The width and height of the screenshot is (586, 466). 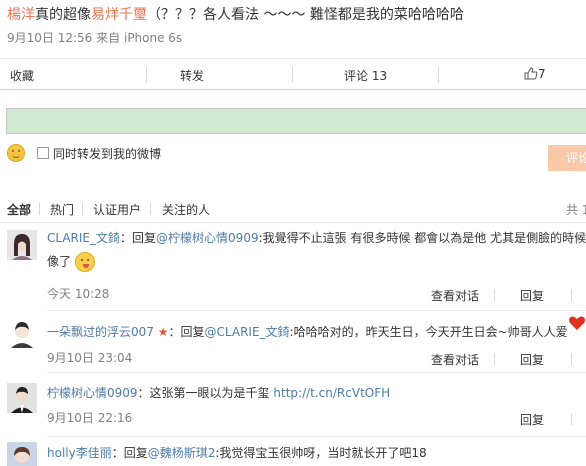 What do you see at coordinates (182, 453) in the screenshot?
I see `reply-mention: @魏杨斯琪2` at bounding box center [182, 453].